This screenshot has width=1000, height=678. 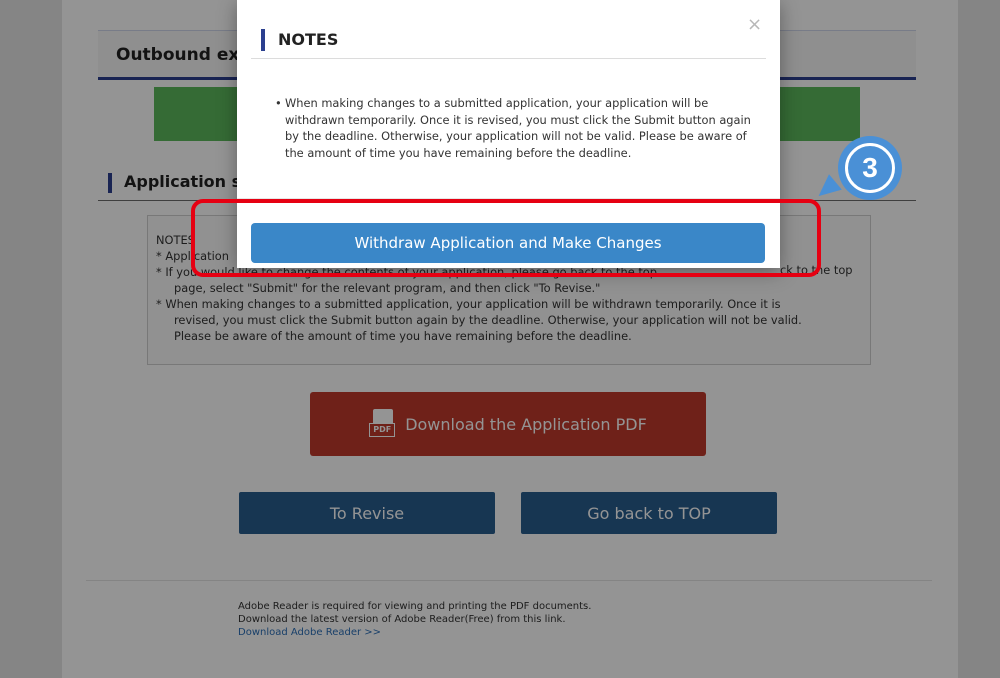 What do you see at coordinates (308, 39) in the screenshot?
I see `modal-title: NOTES` at bounding box center [308, 39].